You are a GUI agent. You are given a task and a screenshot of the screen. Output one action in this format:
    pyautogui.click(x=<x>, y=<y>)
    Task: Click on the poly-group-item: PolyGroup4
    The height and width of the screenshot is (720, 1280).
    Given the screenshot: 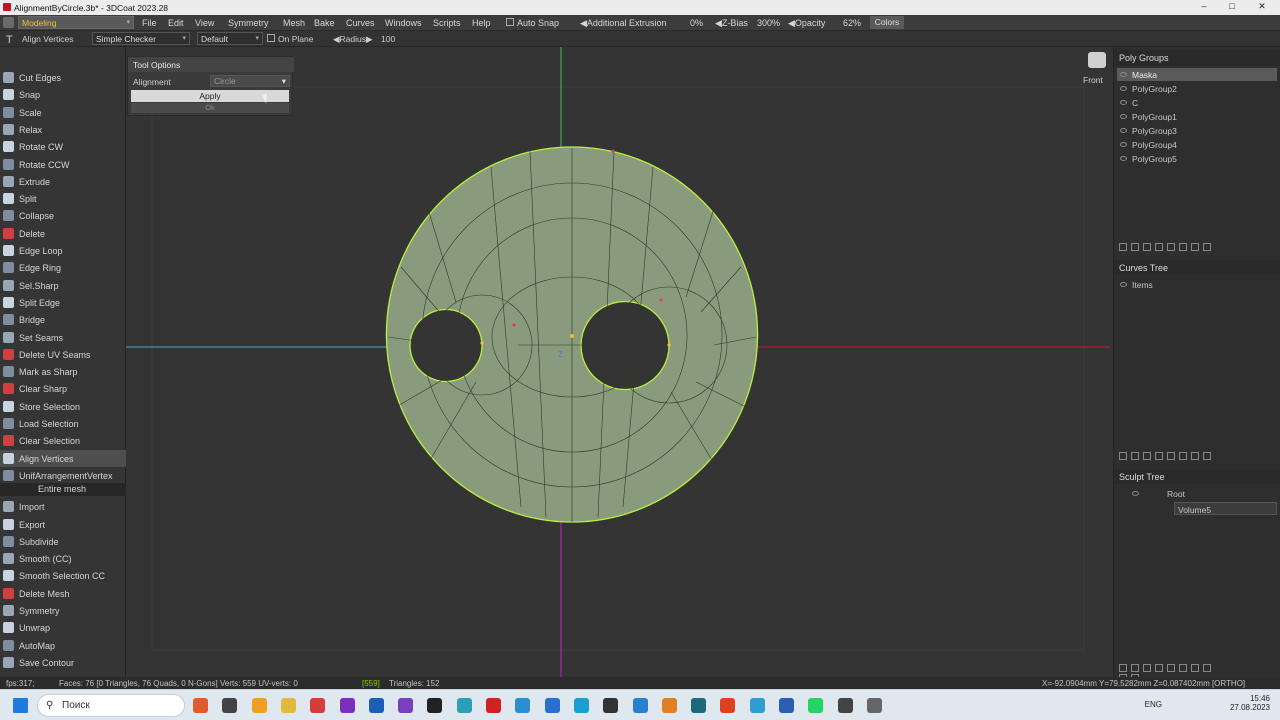 What is the action you would take?
    pyautogui.click(x=1197, y=144)
    